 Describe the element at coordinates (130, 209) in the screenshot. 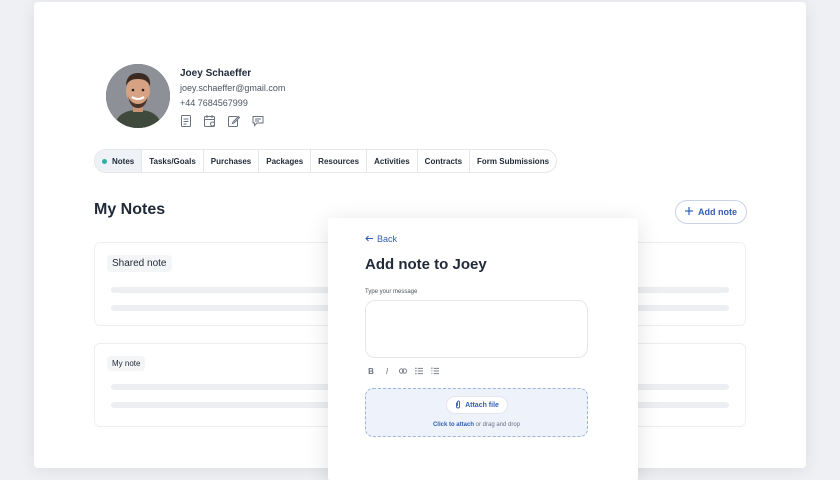

I see `section-title: My Notes` at that location.